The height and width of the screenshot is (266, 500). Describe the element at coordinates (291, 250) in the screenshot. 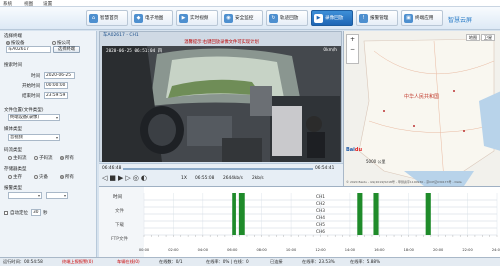

I see `hour-tick-label: 10:00` at that location.